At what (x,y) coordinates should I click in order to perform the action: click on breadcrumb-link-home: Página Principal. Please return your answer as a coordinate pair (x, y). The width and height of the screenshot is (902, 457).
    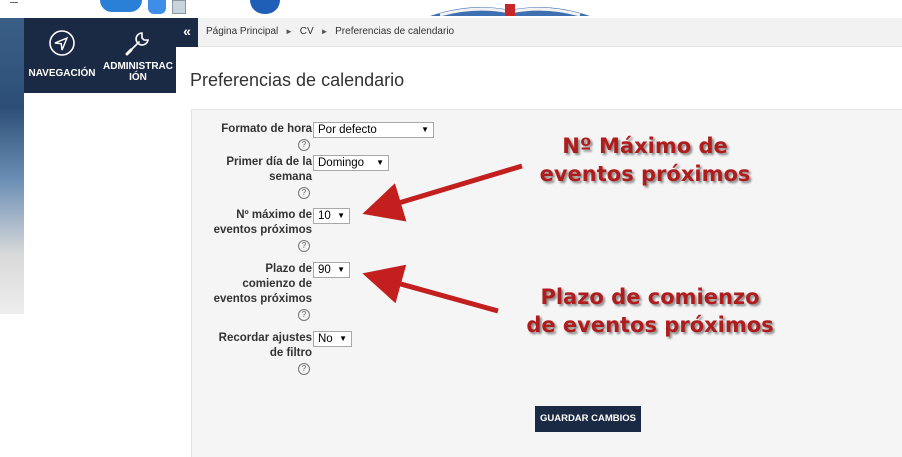
    Looking at the image, I should click on (242, 31).